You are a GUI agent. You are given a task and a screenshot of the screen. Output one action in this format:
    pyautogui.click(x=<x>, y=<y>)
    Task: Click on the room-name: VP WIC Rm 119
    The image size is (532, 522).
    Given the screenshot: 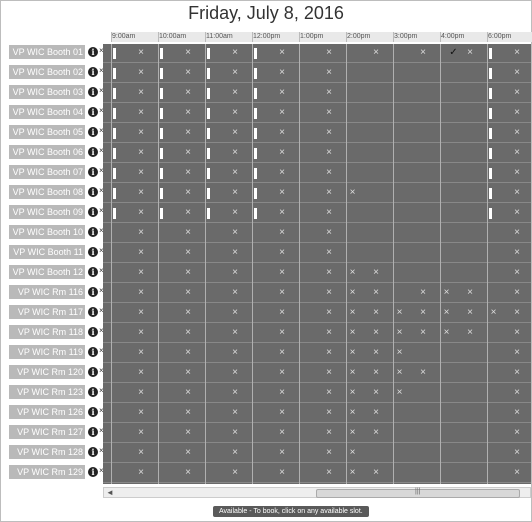 What is the action you would take?
    pyautogui.click(x=47, y=352)
    